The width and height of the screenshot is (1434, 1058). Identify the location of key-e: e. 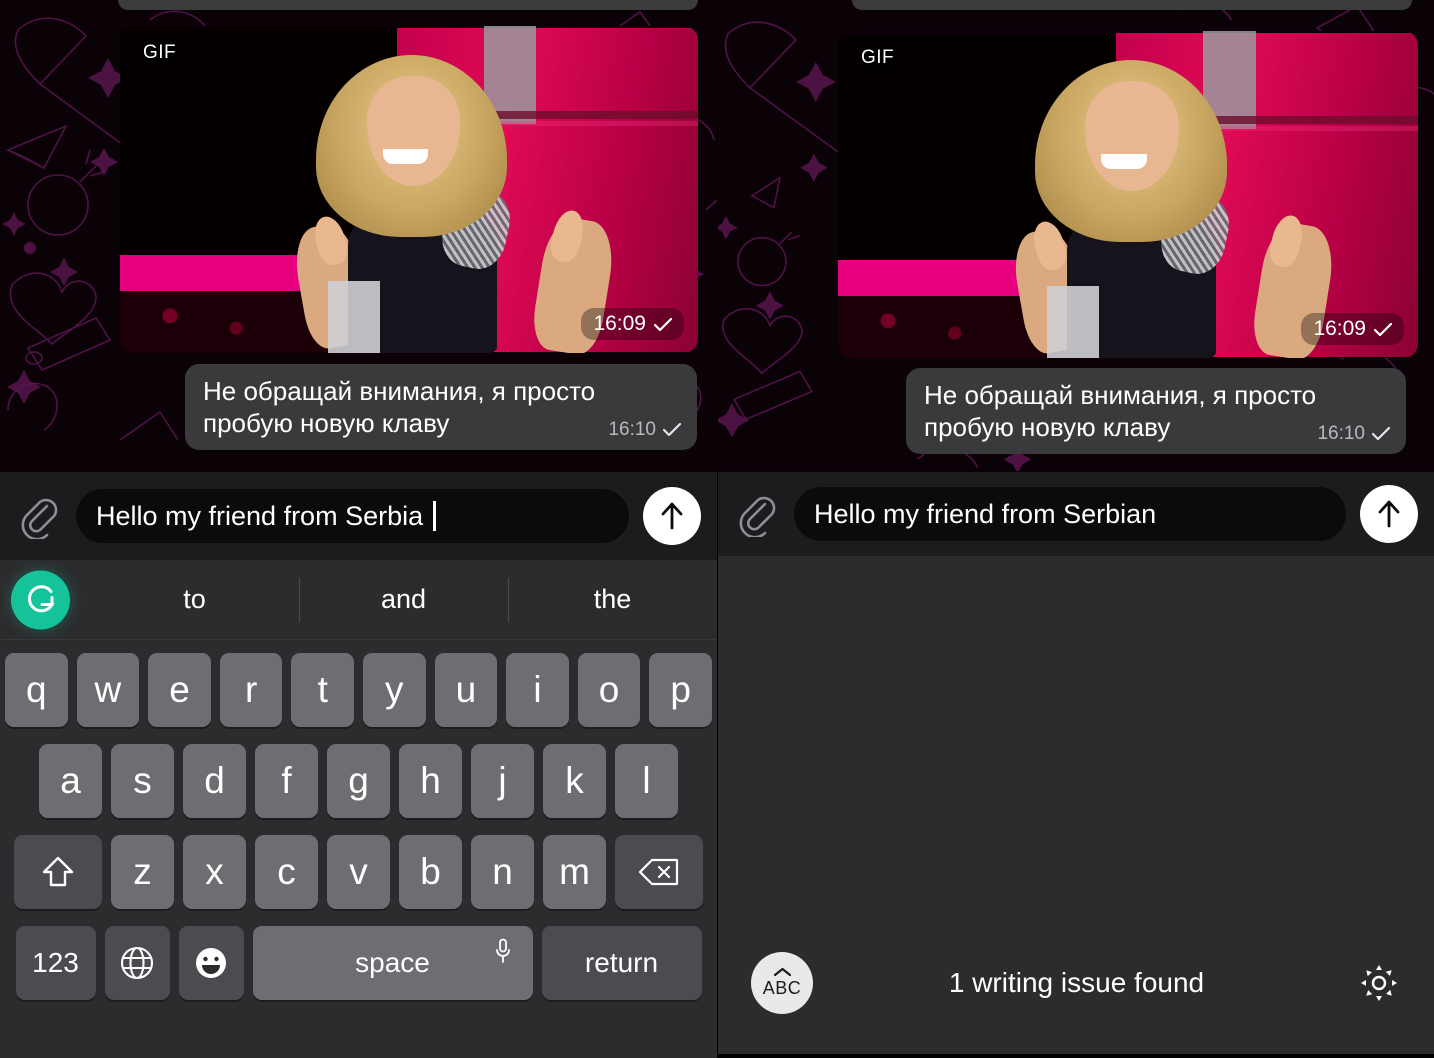
(179, 690).